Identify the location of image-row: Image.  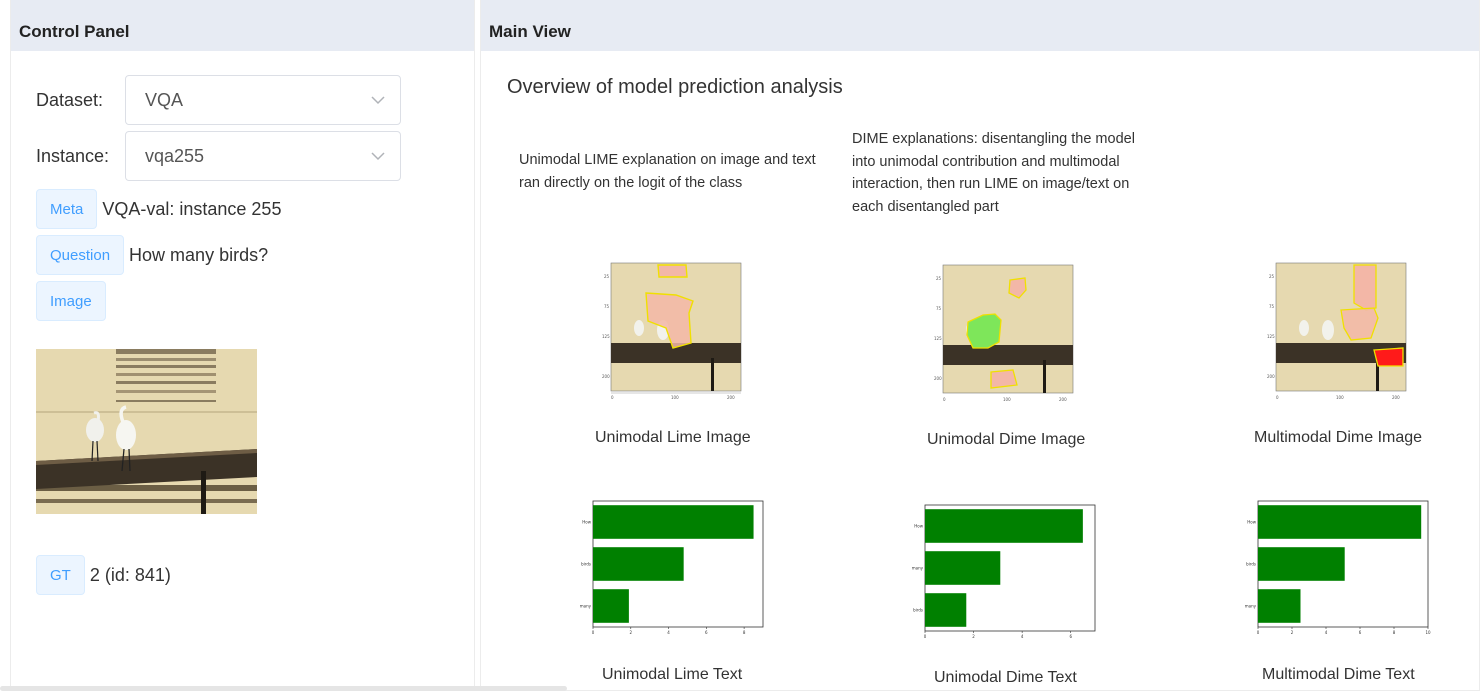
(71, 301).